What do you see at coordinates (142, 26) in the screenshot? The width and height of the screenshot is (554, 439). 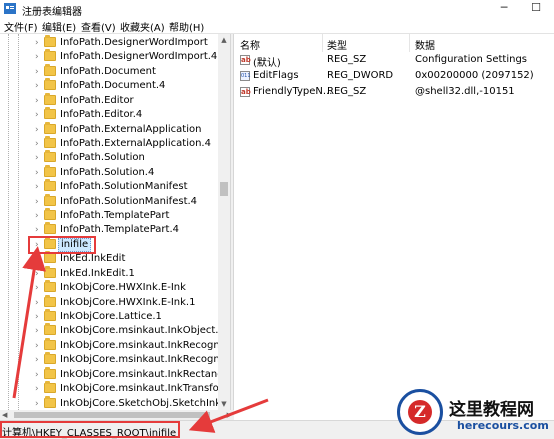 I see `menu-favorites: 收藏夹(A)` at bounding box center [142, 26].